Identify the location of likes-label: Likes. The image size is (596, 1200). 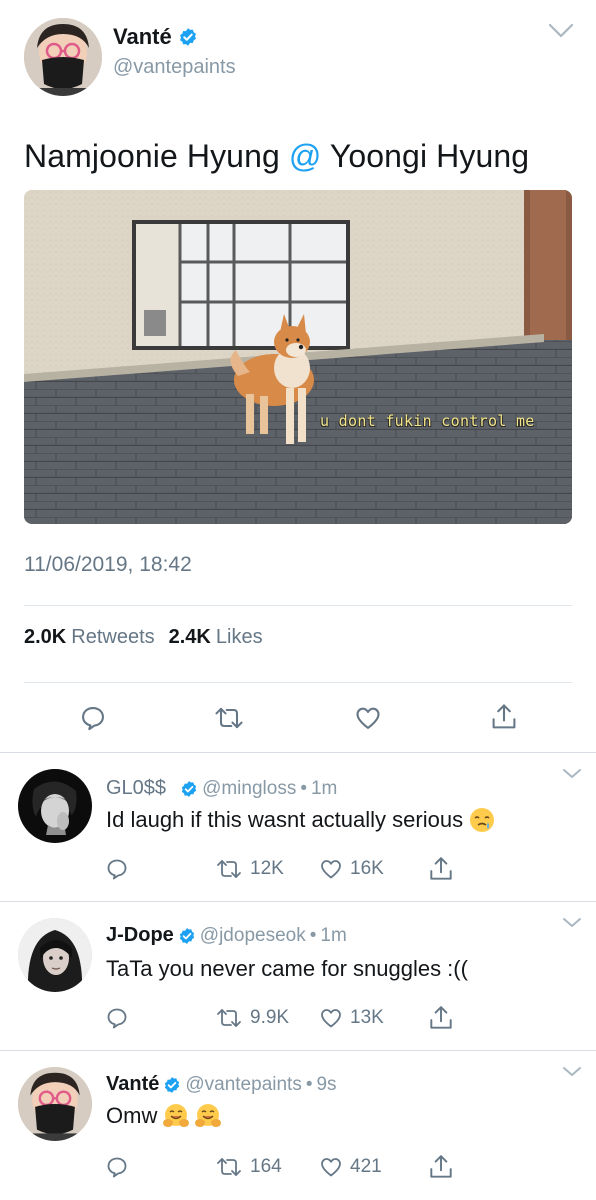
(239, 637).